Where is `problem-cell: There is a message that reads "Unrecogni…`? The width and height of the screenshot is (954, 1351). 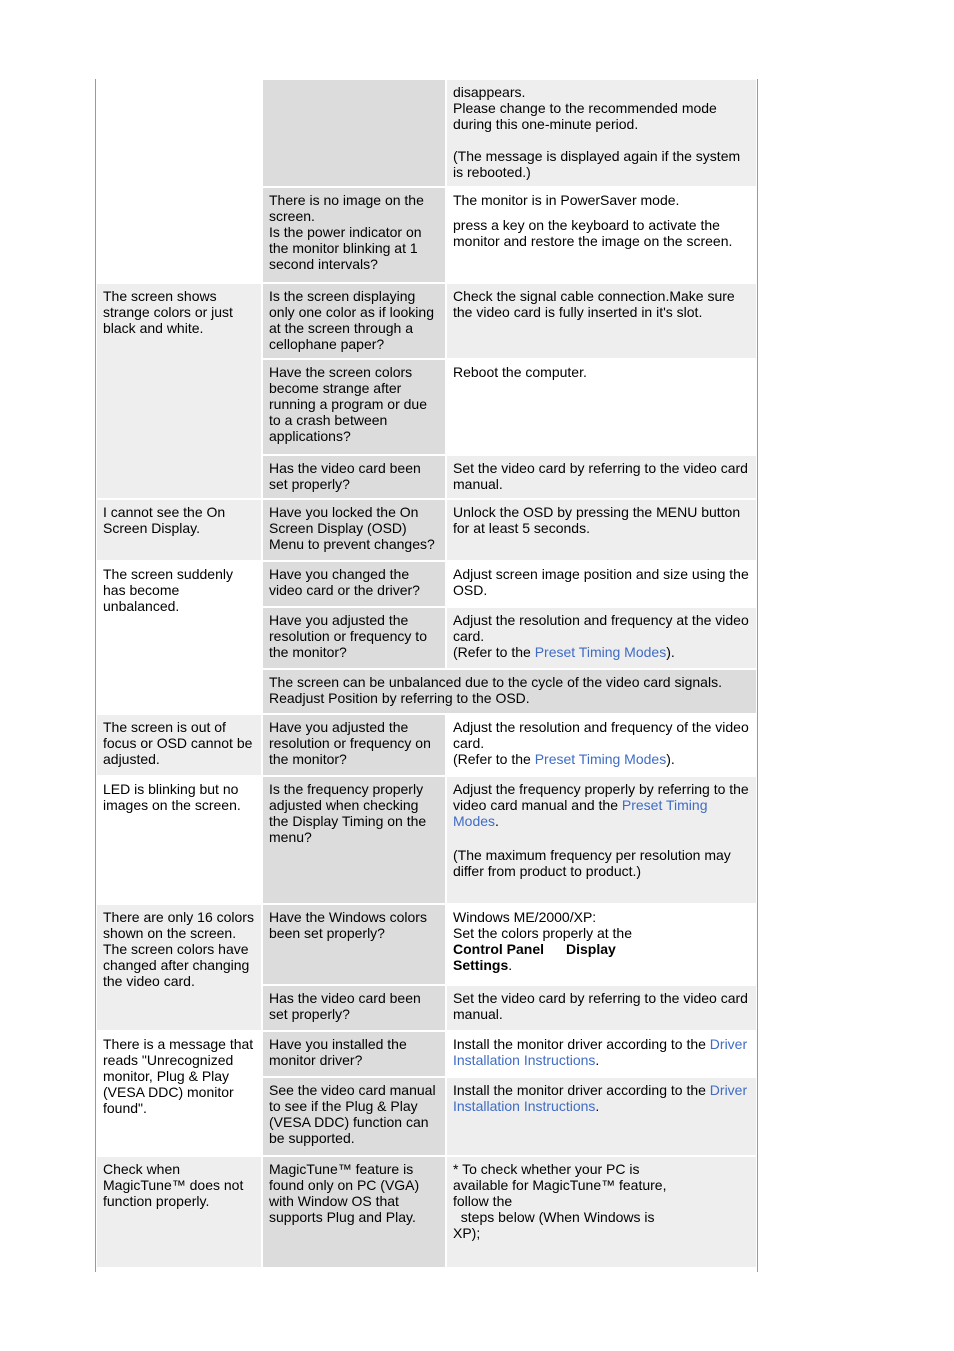
problem-cell: There is a message that reads "Unrecogni… is located at coordinates (179, 1093).